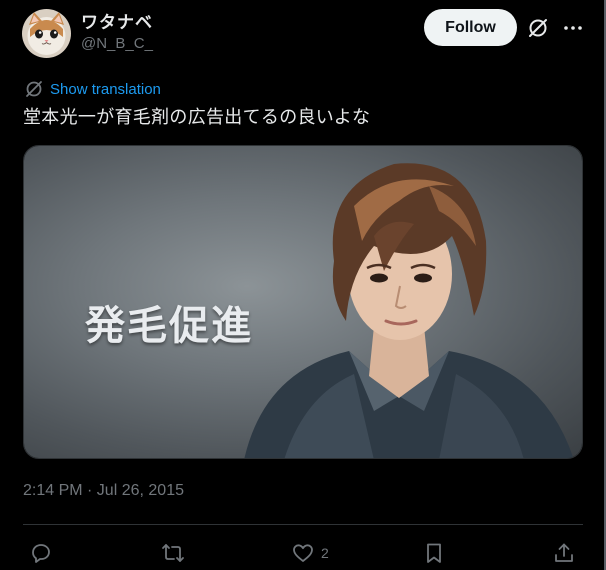 This screenshot has height=570, width=606. Describe the element at coordinates (41, 553) in the screenshot. I see `reply-icon` at that location.